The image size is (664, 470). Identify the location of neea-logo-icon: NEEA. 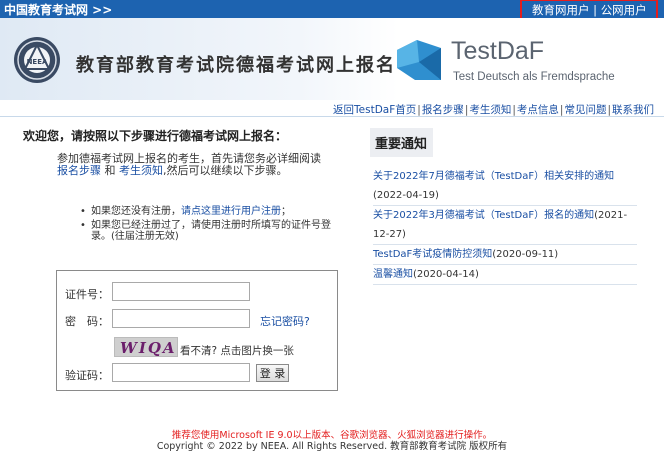
(37, 60).